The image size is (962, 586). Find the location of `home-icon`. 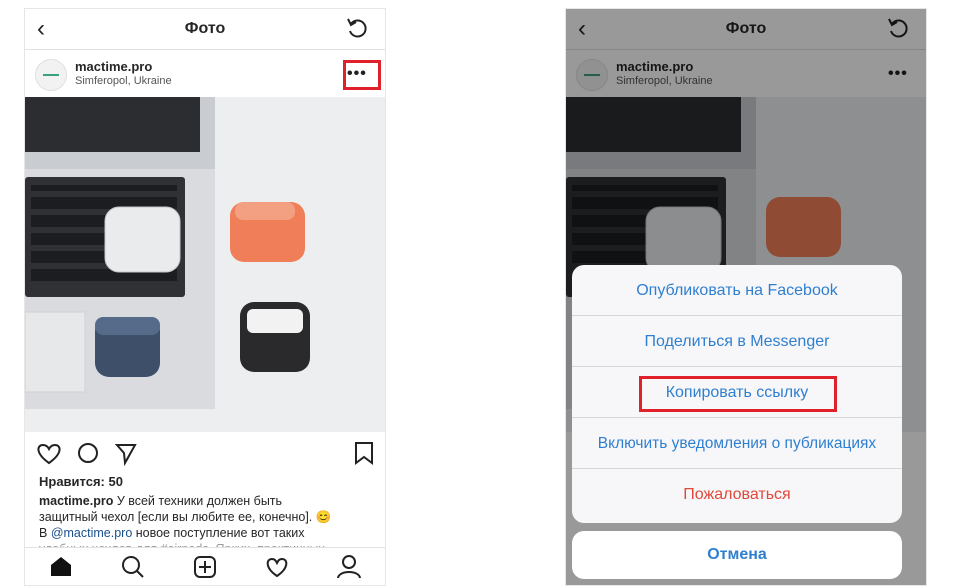

home-icon is located at coordinates (61, 566).